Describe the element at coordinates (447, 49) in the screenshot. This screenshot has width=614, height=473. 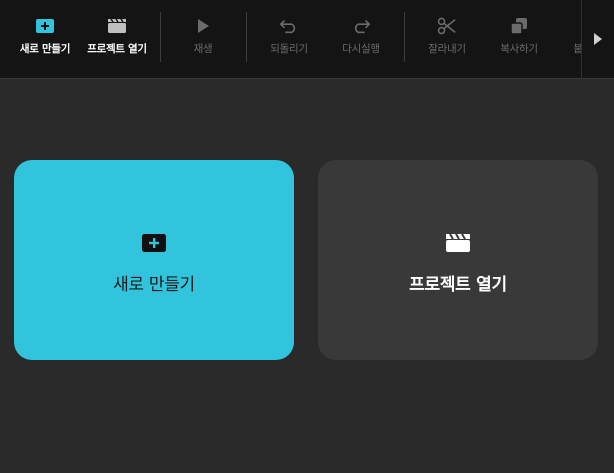
I see `cut-label: 잘라내기` at that location.